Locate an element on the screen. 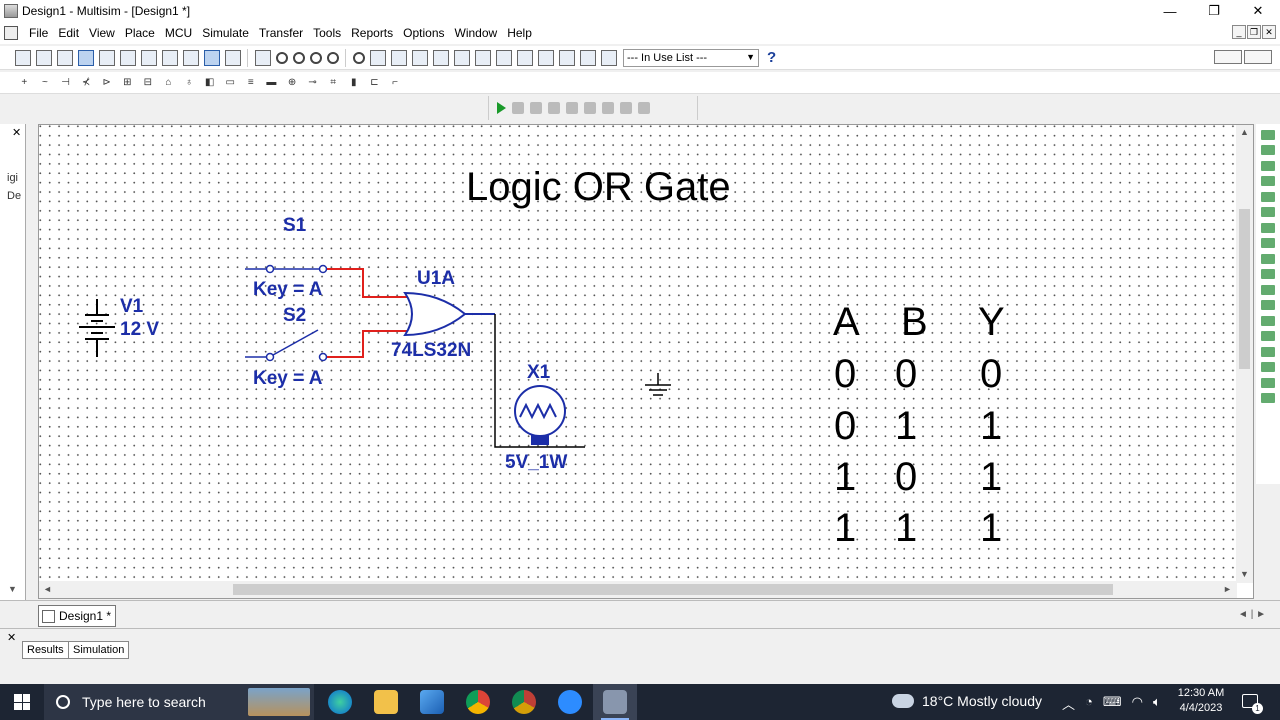 The height and width of the screenshot is (720, 1280). distortion-analyzer-icon is located at coordinates (1268, 305).